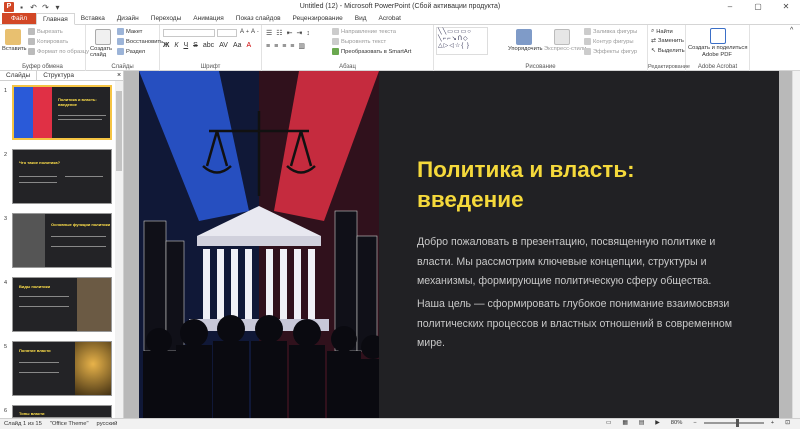  Describe the element at coordinates (131, 51) in the screenshot. I see `section-button: Раздел` at that location.